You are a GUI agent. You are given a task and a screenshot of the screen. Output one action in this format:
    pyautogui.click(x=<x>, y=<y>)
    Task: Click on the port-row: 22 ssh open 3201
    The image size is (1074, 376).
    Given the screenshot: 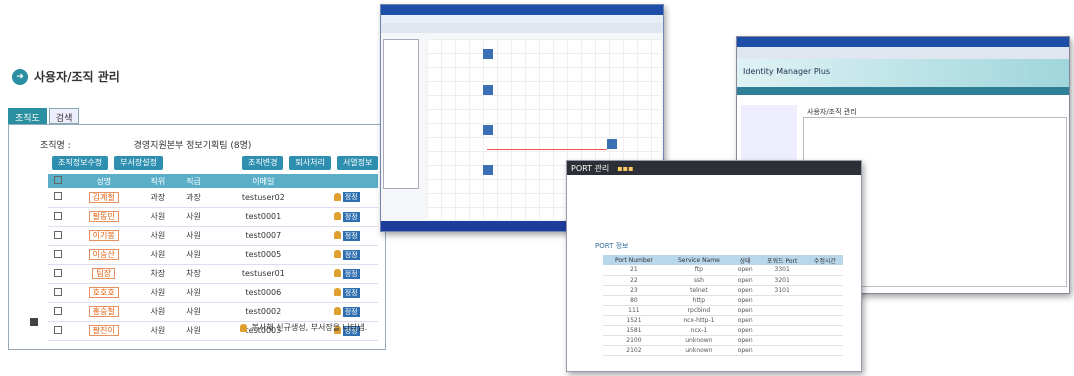 What is the action you would take?
    pyautogui.click(x=723, y=280)
    